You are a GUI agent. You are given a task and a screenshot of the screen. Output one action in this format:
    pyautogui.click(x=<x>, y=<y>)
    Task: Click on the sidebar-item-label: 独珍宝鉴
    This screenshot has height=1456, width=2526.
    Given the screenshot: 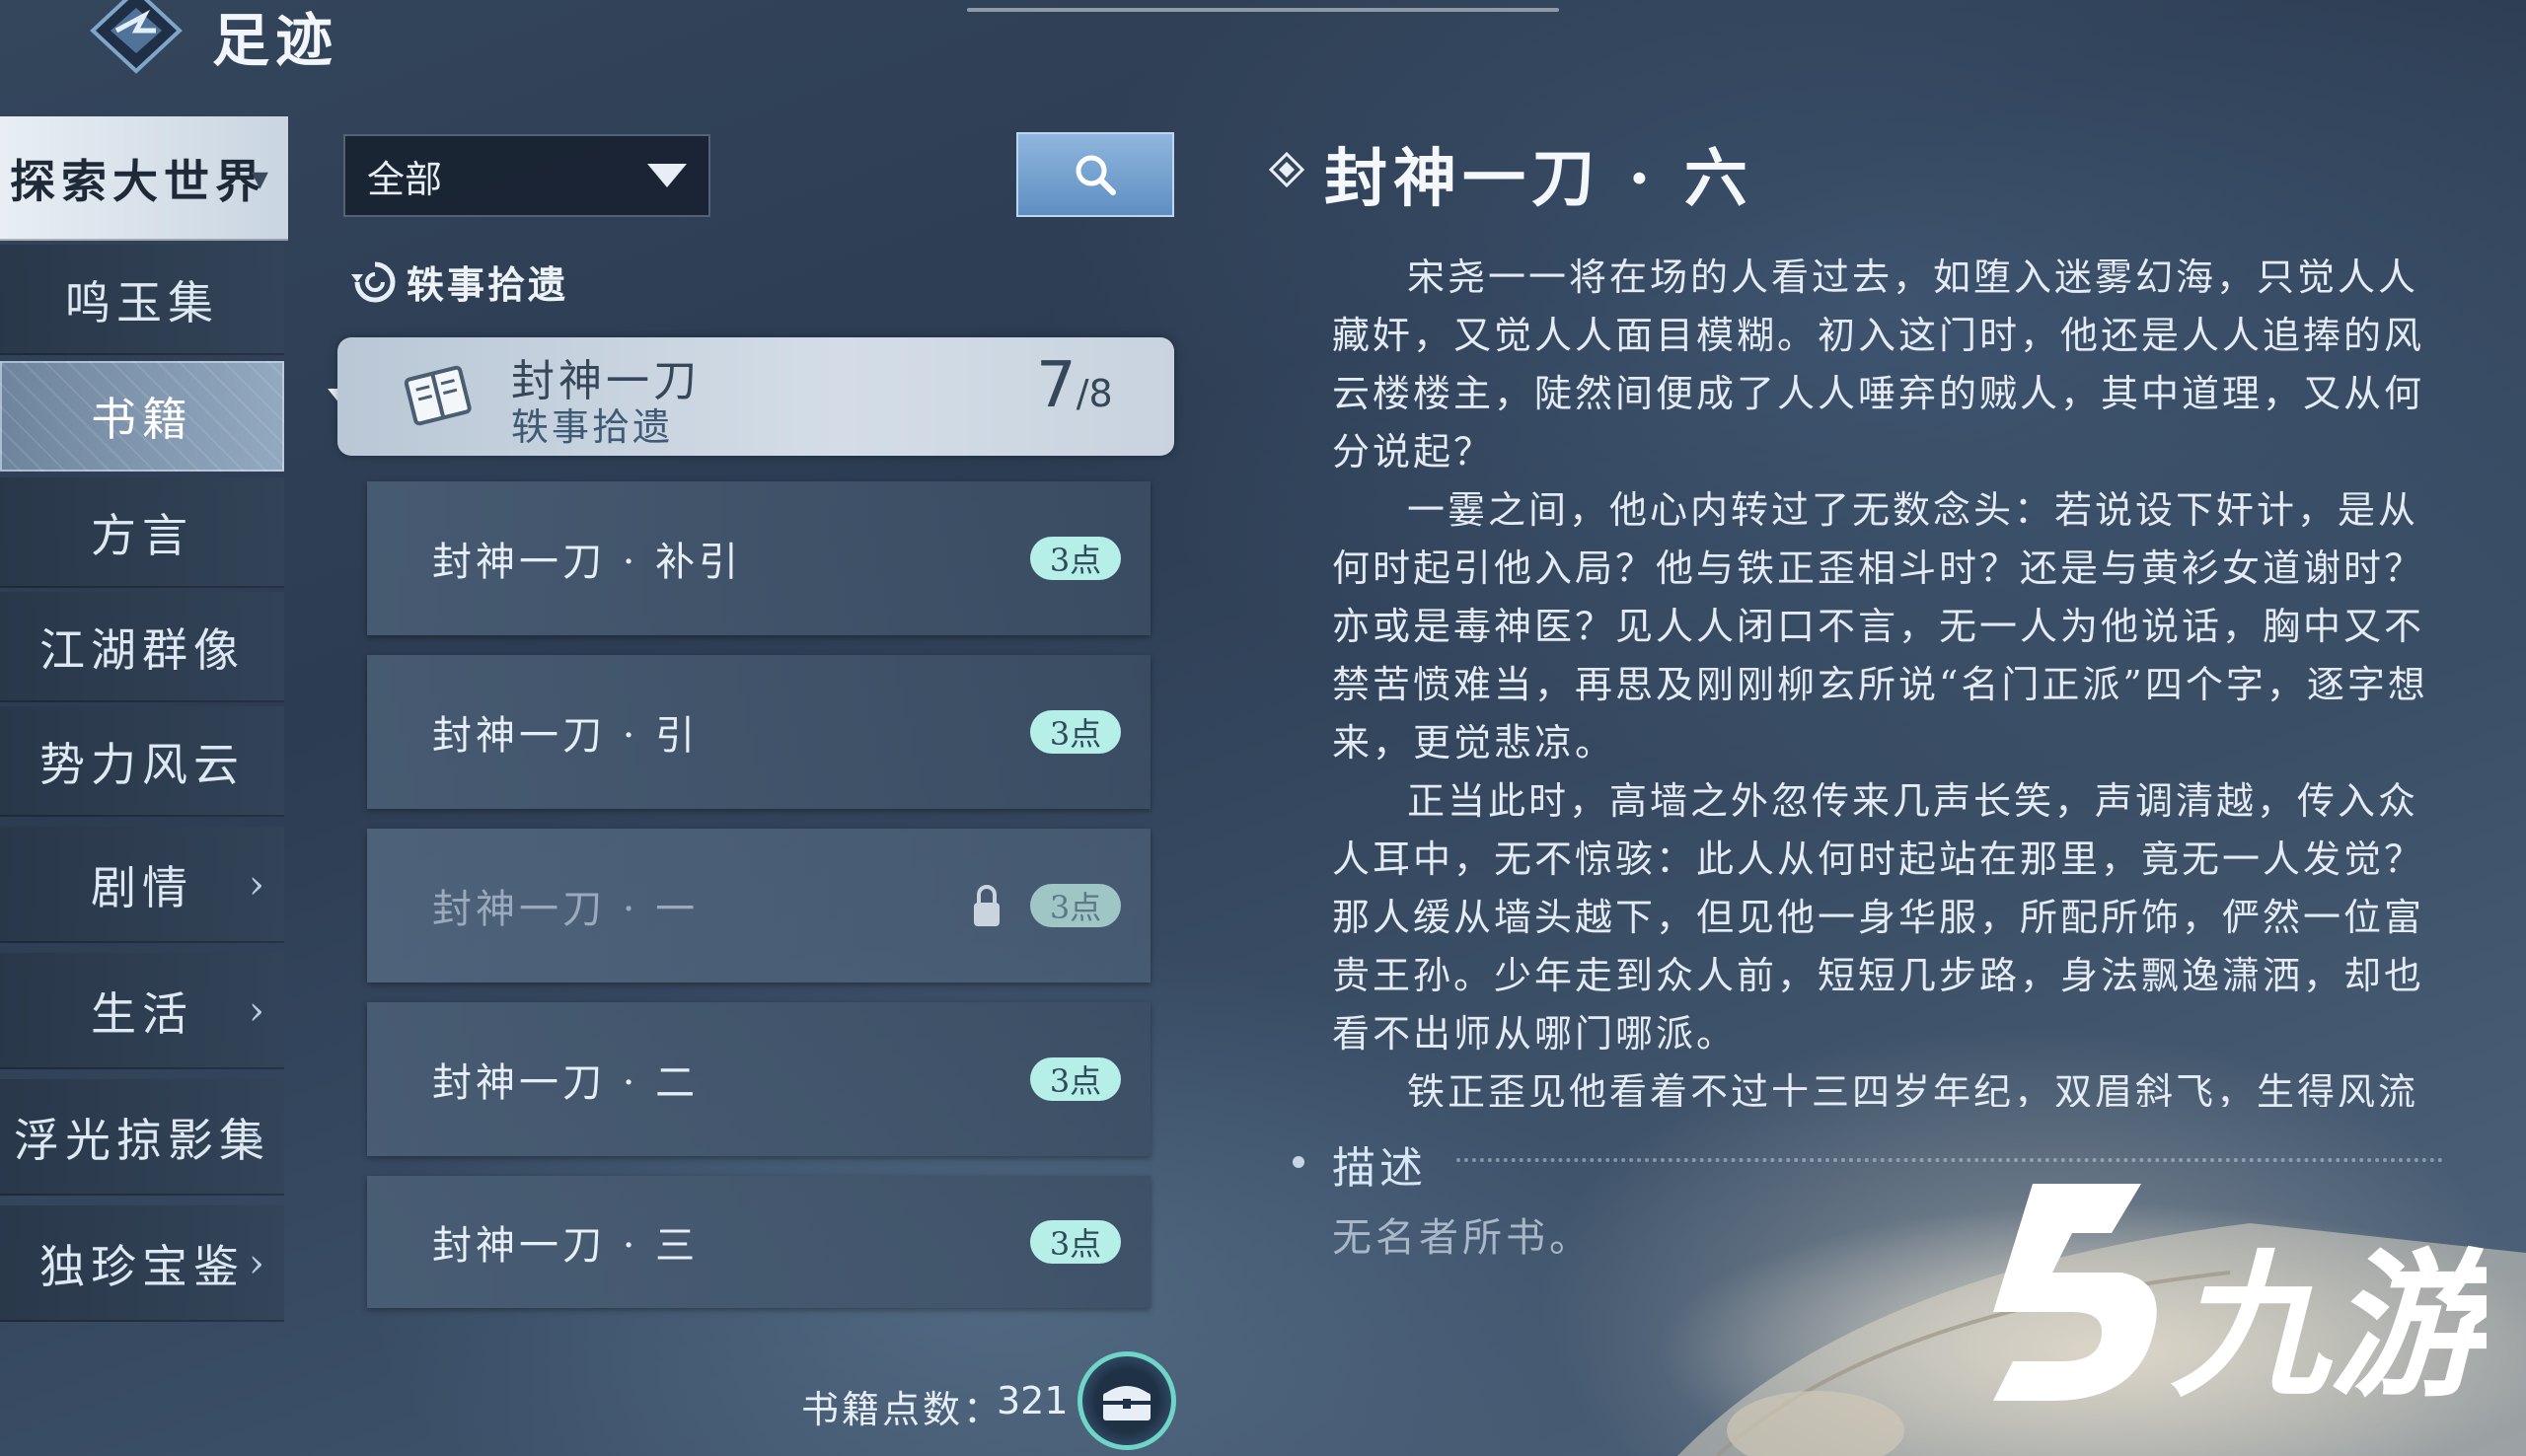 What is the action you would take?
    pyautogui.click(x=142, y=1266)
    